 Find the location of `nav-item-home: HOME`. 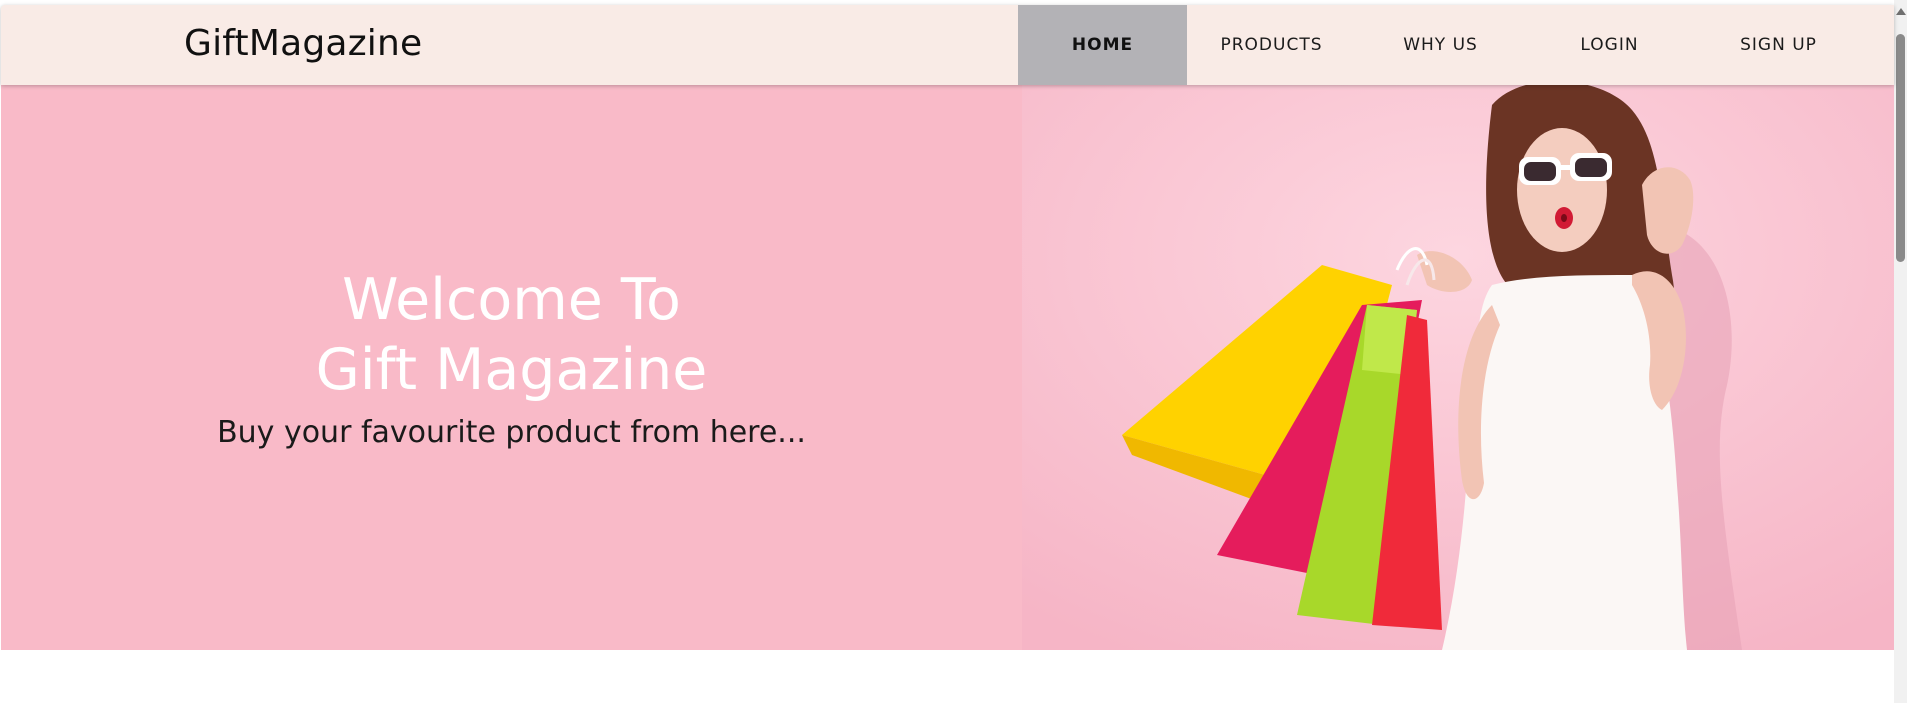

nav-item-home: HOME is located at coordinates (1102, 45).